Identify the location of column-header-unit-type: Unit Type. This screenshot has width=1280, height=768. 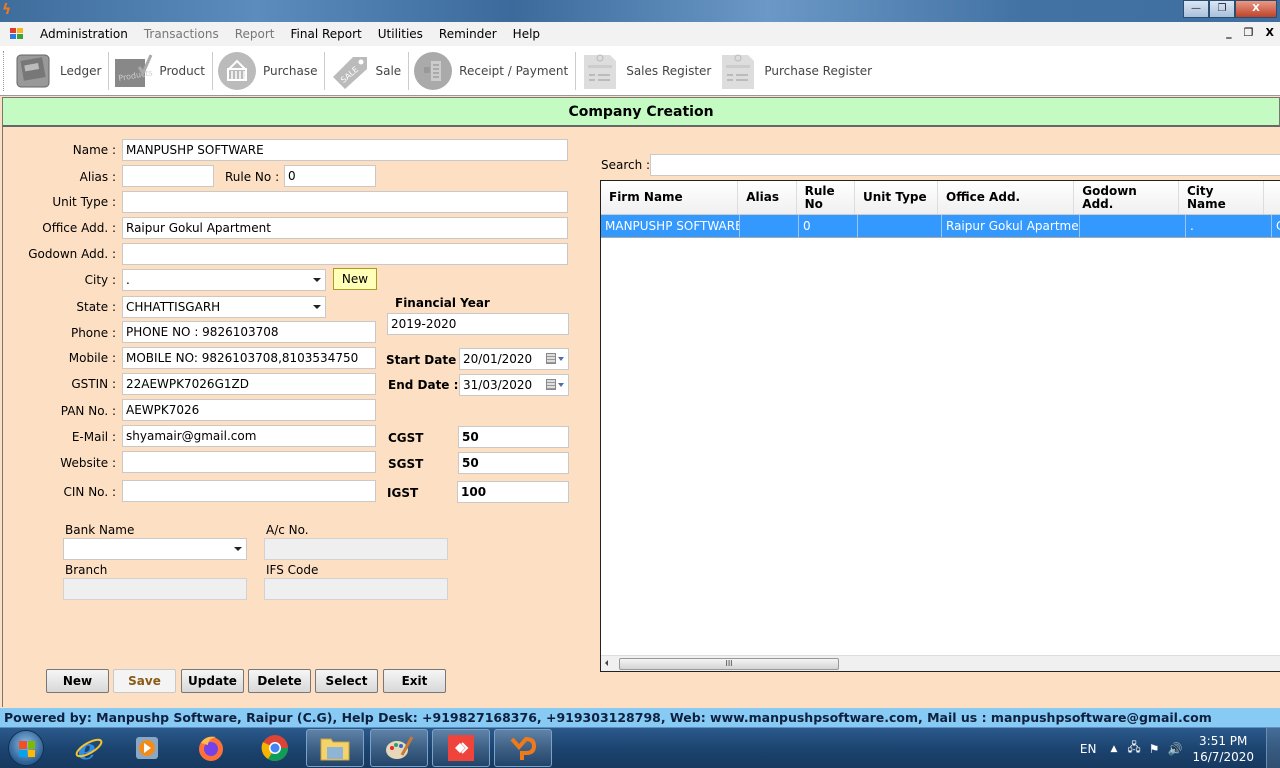
(897, 197).